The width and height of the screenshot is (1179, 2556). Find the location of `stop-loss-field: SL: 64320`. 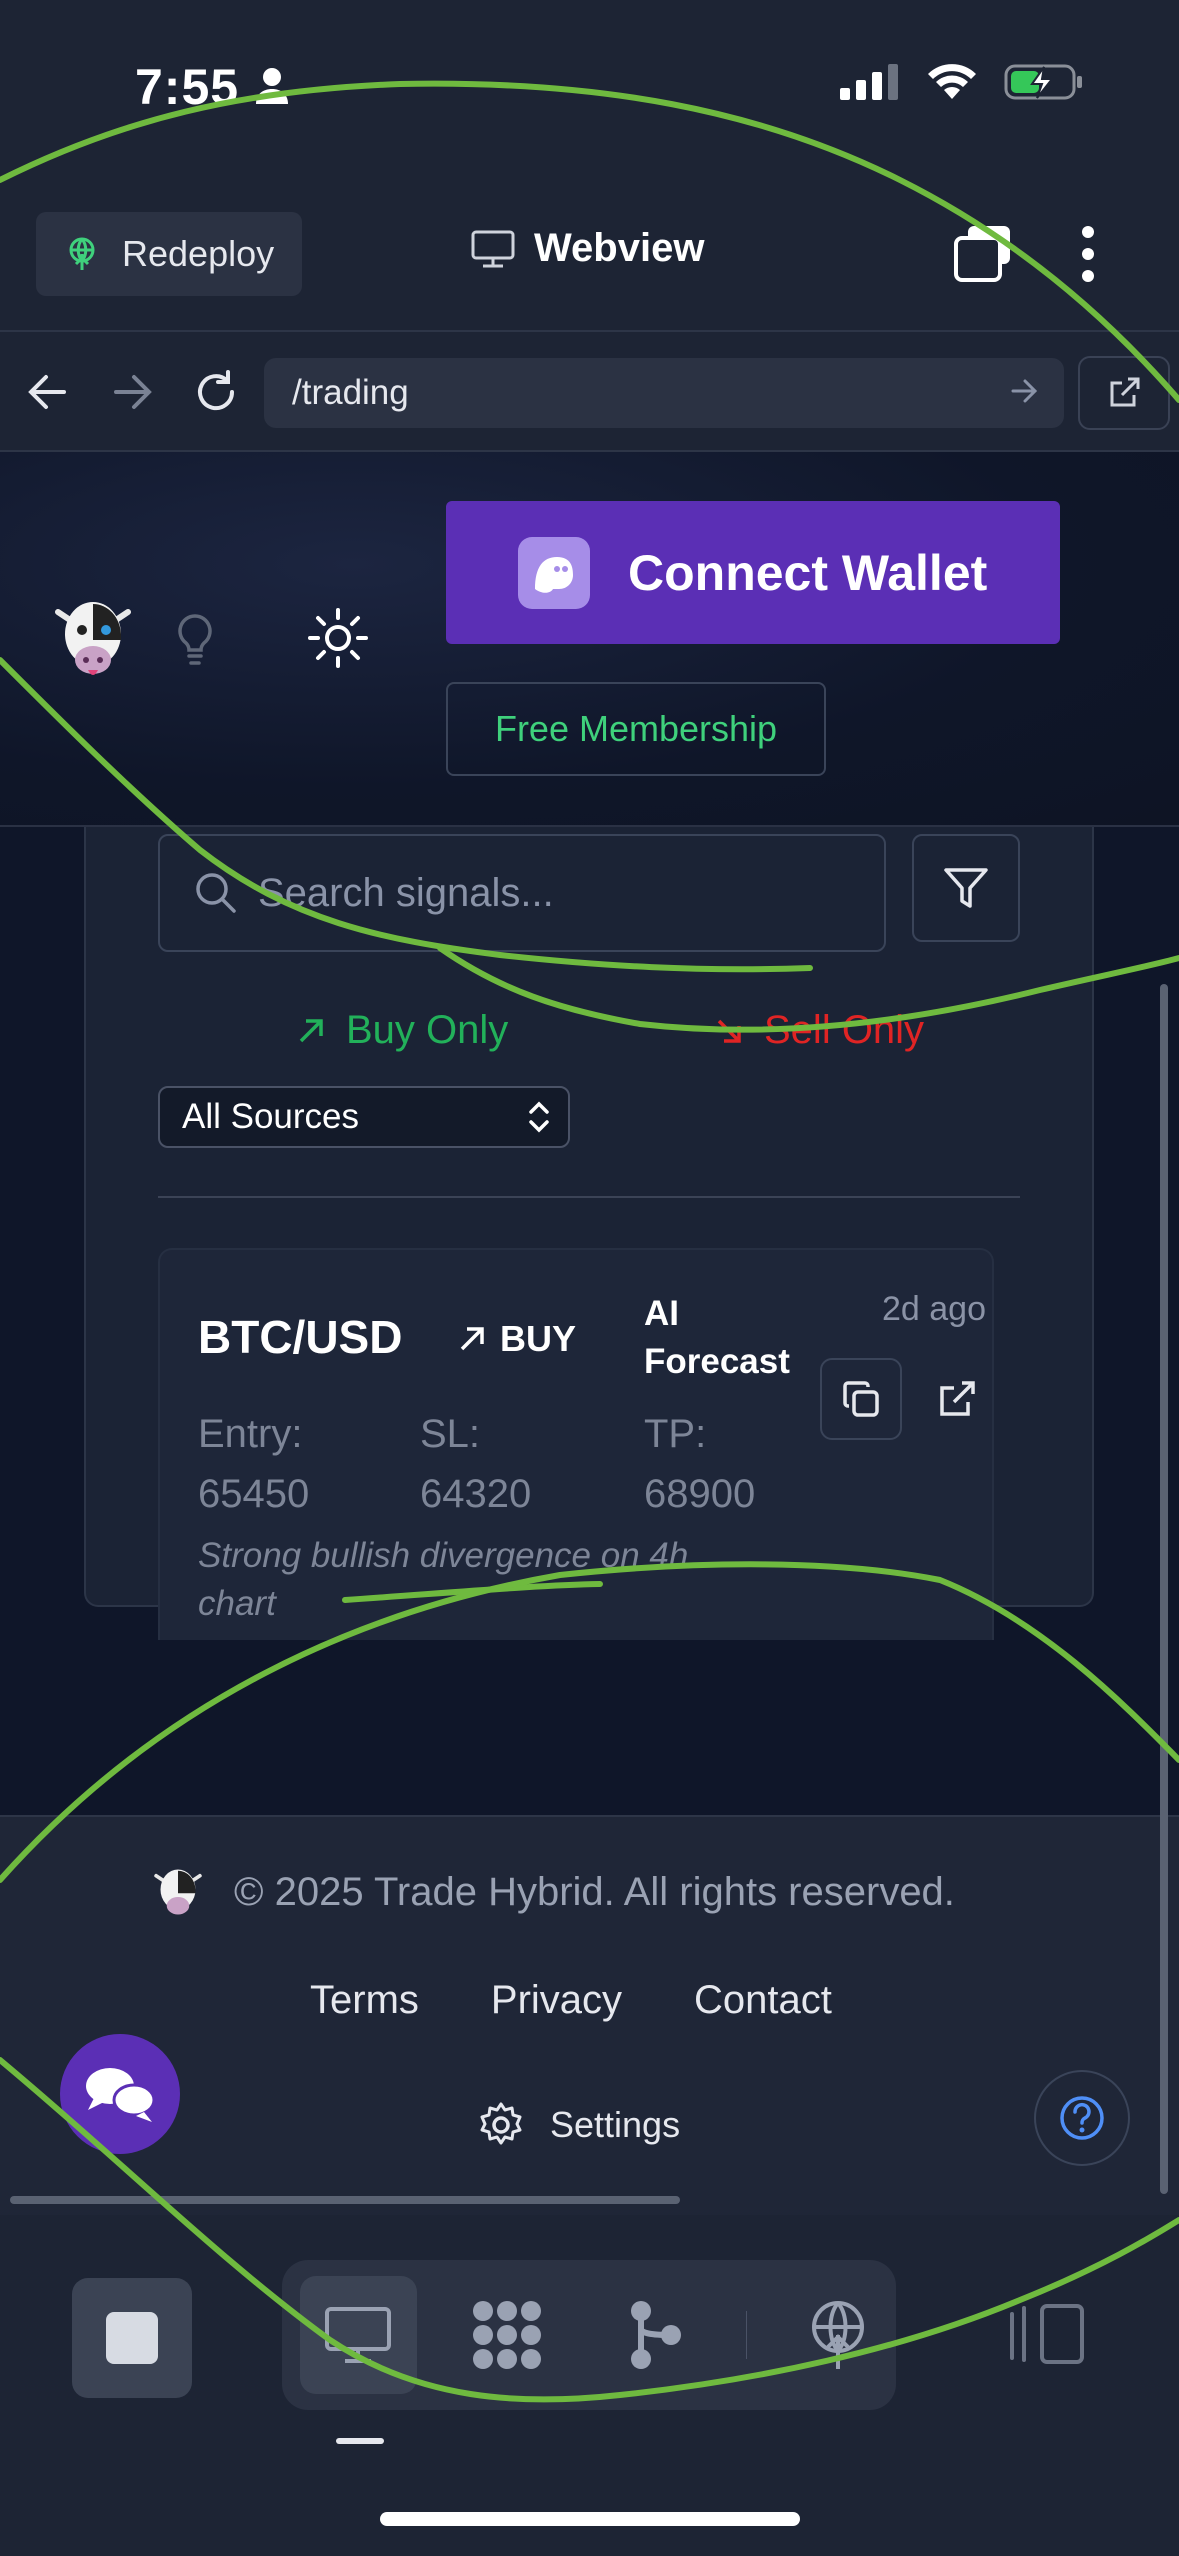

stop-loss-field: SL: 64320 is located at coordinates (475, 1464).